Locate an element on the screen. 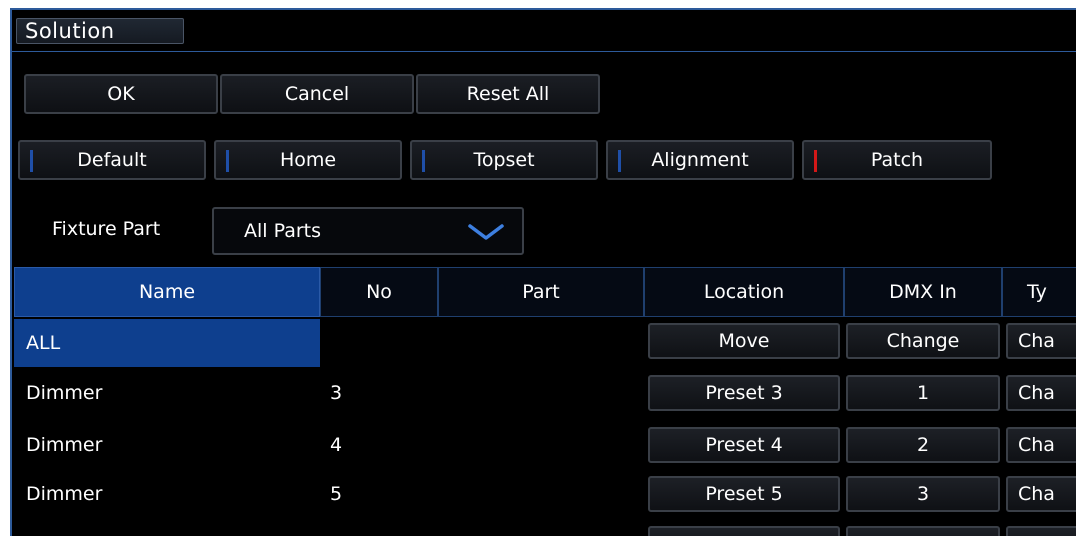 The height and width of the screenshot is (536, 1076). change-type-button-label: Cha is located at coordinates (1036, 341).